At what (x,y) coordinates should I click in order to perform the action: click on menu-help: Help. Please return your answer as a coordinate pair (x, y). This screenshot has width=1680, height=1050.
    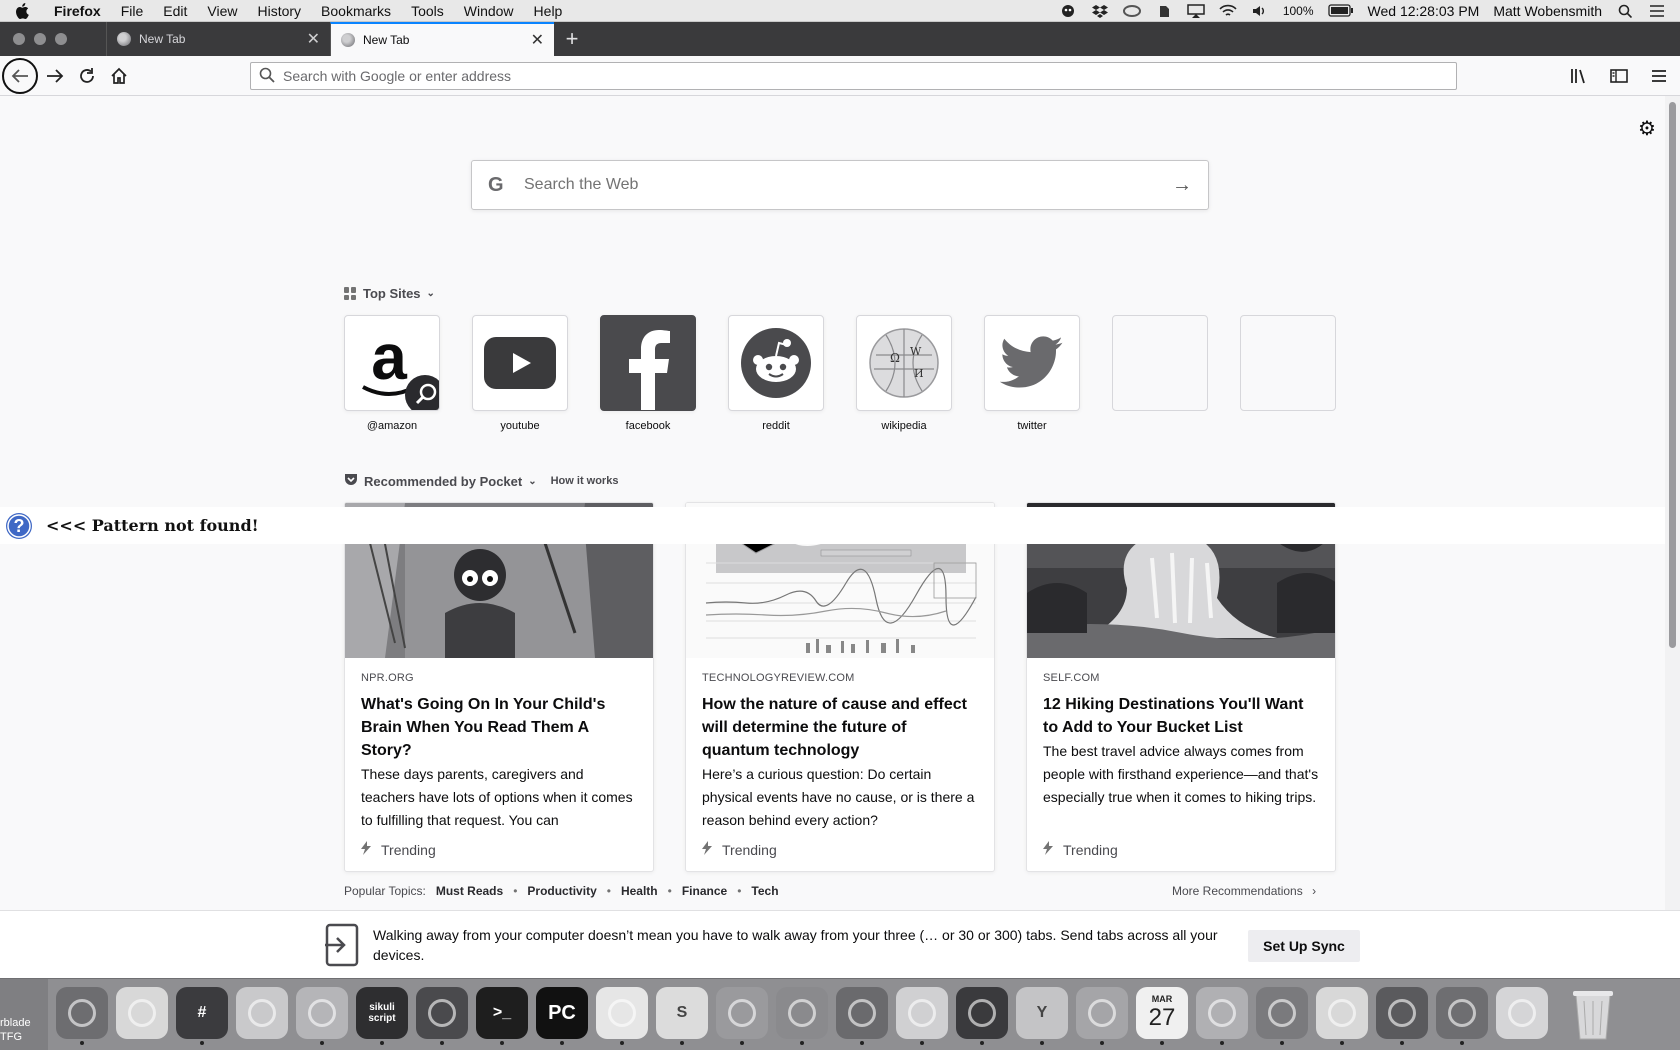
    Looking at the image, I should click on (548, 11).